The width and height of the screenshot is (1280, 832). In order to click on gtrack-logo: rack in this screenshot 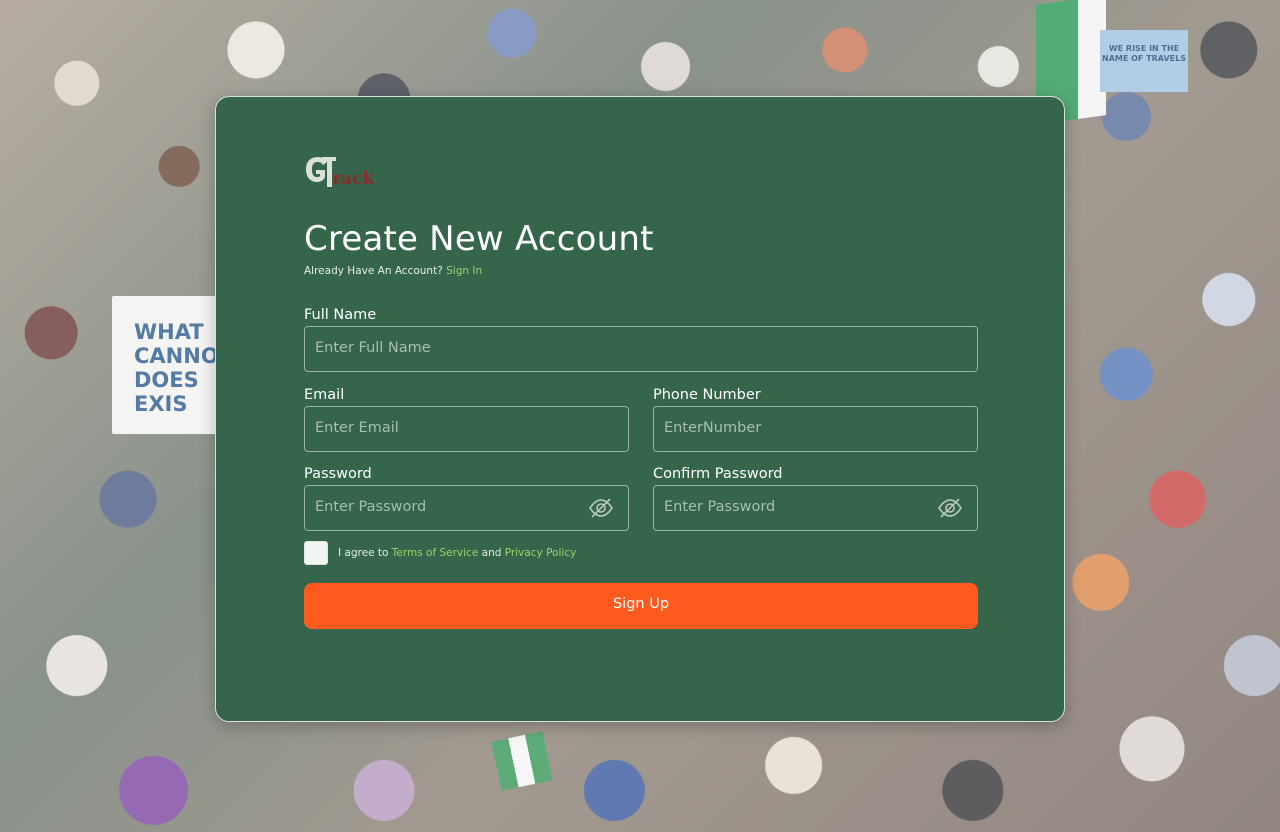, I will do `click(340, 173)`.